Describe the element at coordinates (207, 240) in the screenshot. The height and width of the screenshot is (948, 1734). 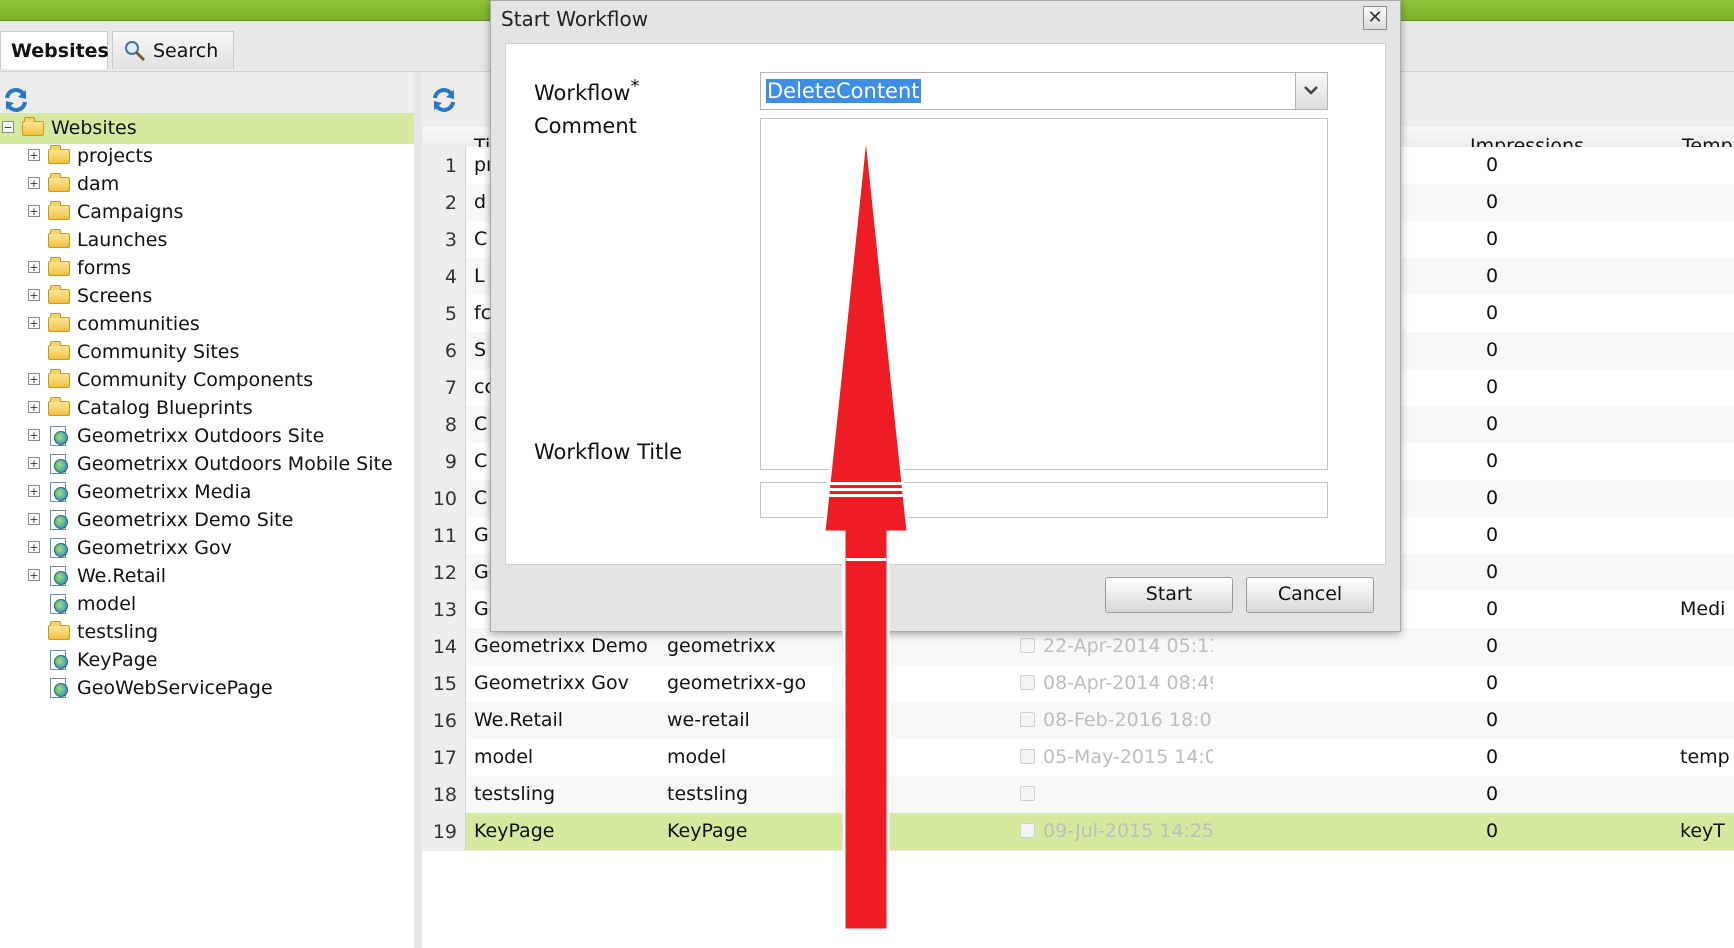
I see `tree-item: Launches` at that location.